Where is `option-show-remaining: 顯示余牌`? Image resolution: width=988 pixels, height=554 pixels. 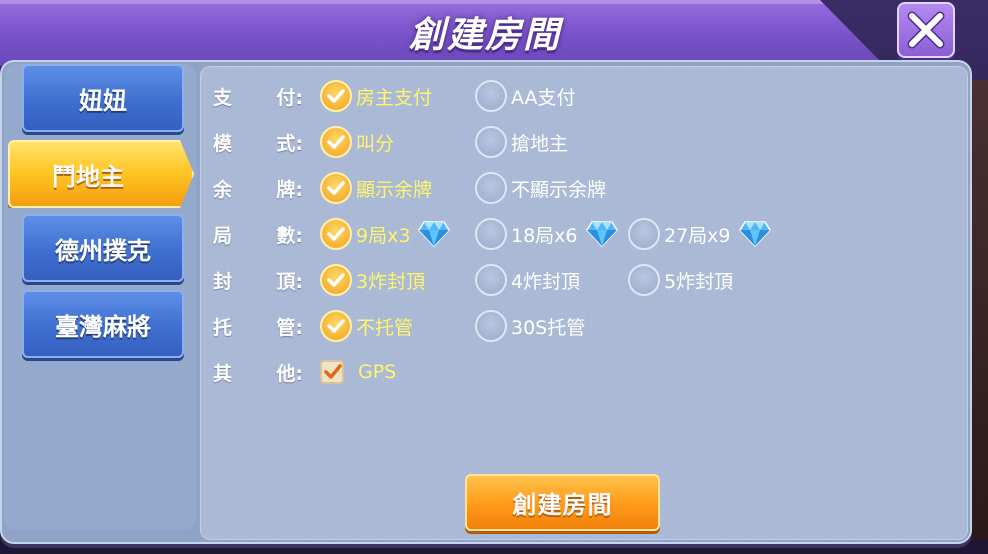
option-show-remaining: 顯示余牌 is located at coordinates (376, 188).